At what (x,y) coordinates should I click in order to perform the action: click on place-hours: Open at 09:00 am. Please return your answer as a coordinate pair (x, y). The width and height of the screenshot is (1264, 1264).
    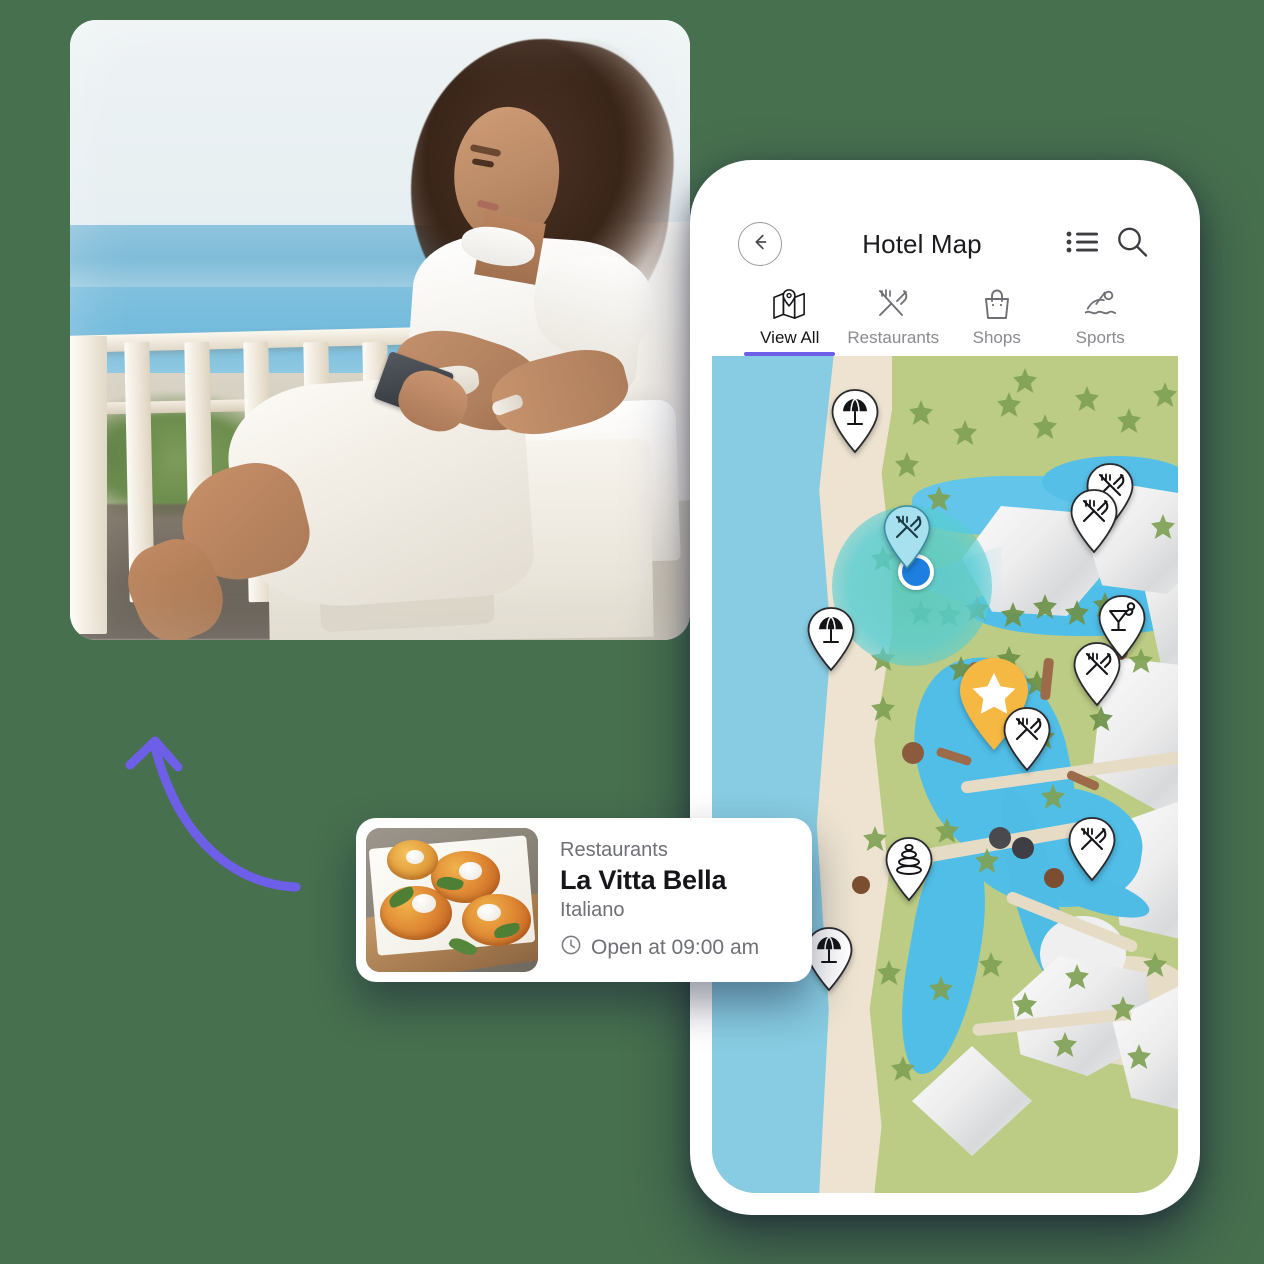
    Looking at the image, I should click on (675, 947).